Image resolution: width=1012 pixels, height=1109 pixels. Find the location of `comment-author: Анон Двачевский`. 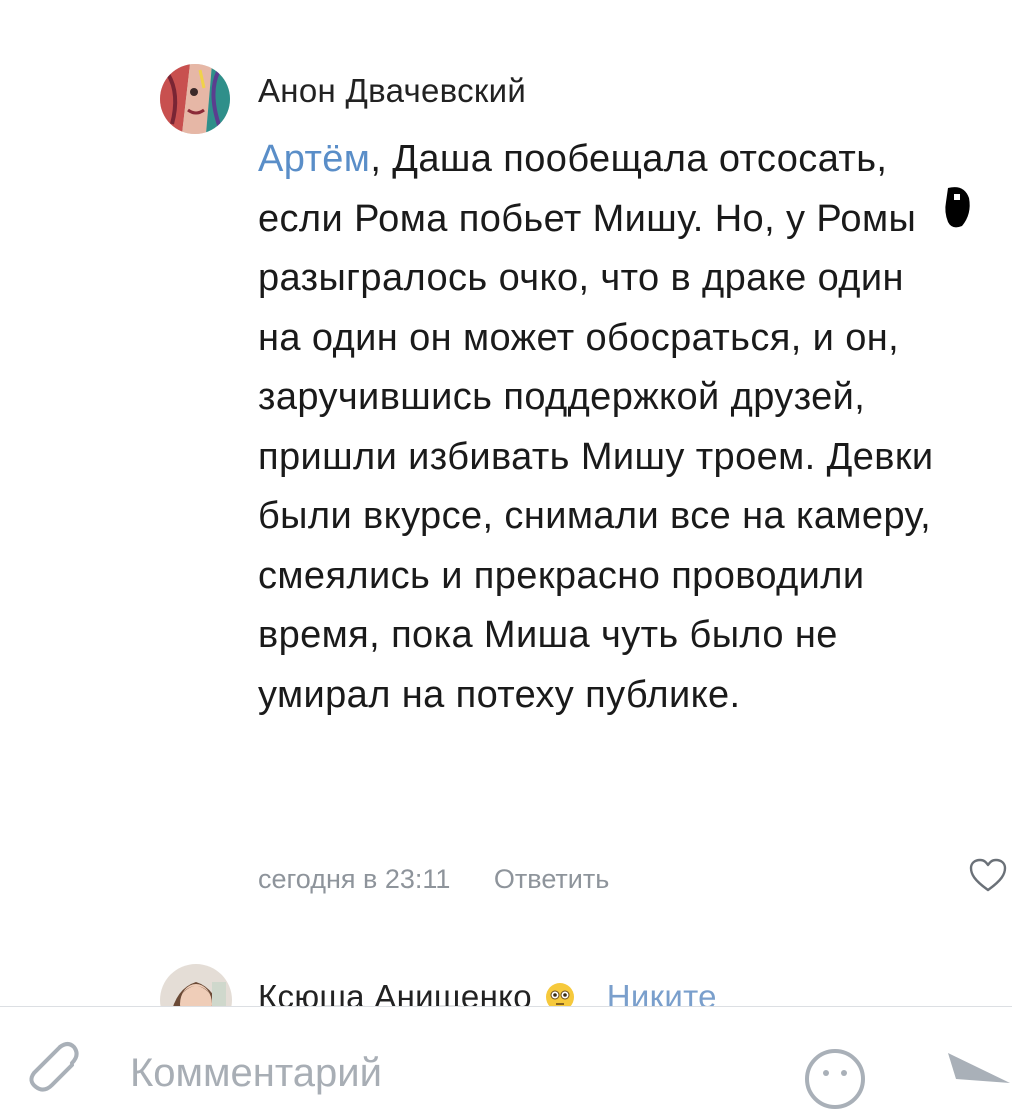

comment-author: Анон Двачевский is located at coordinates (392, 91).